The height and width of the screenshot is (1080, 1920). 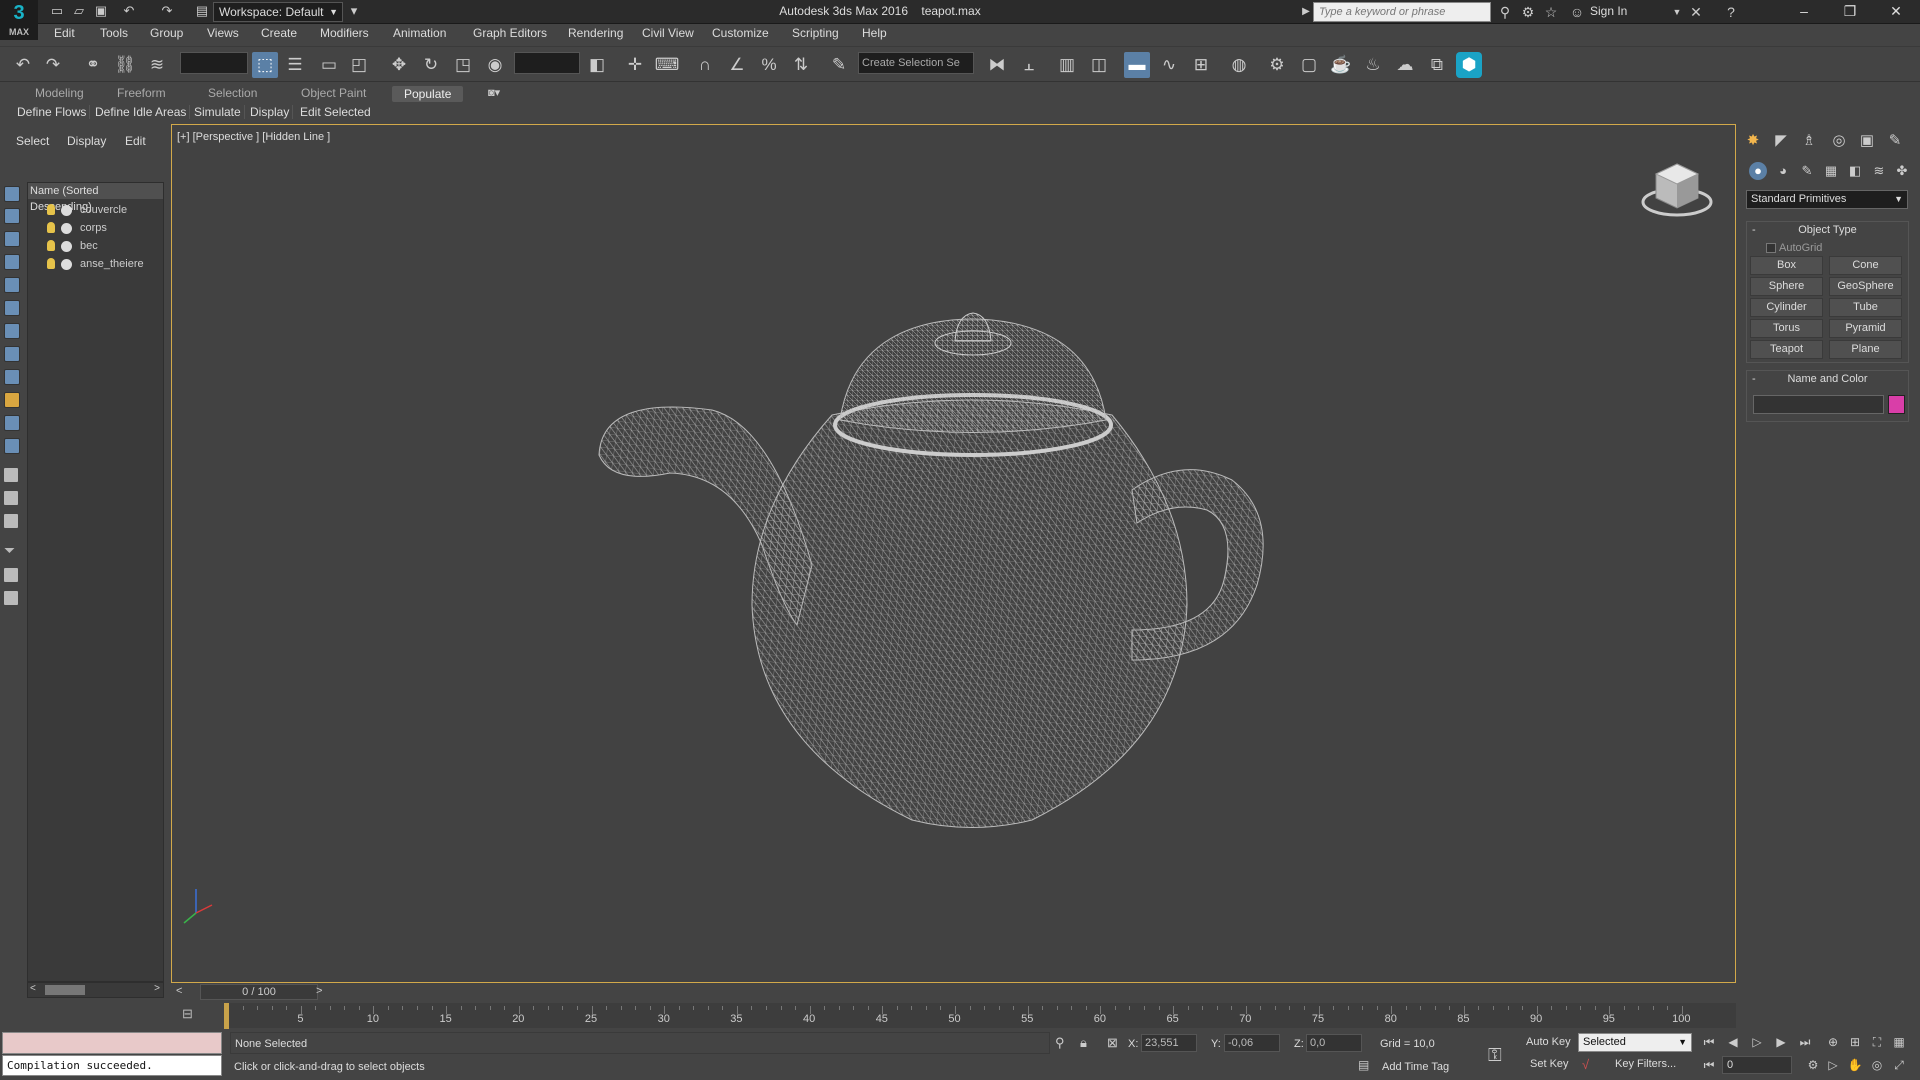 I want to click on unlink-icon: ⛓, so click(x=125, y=65).